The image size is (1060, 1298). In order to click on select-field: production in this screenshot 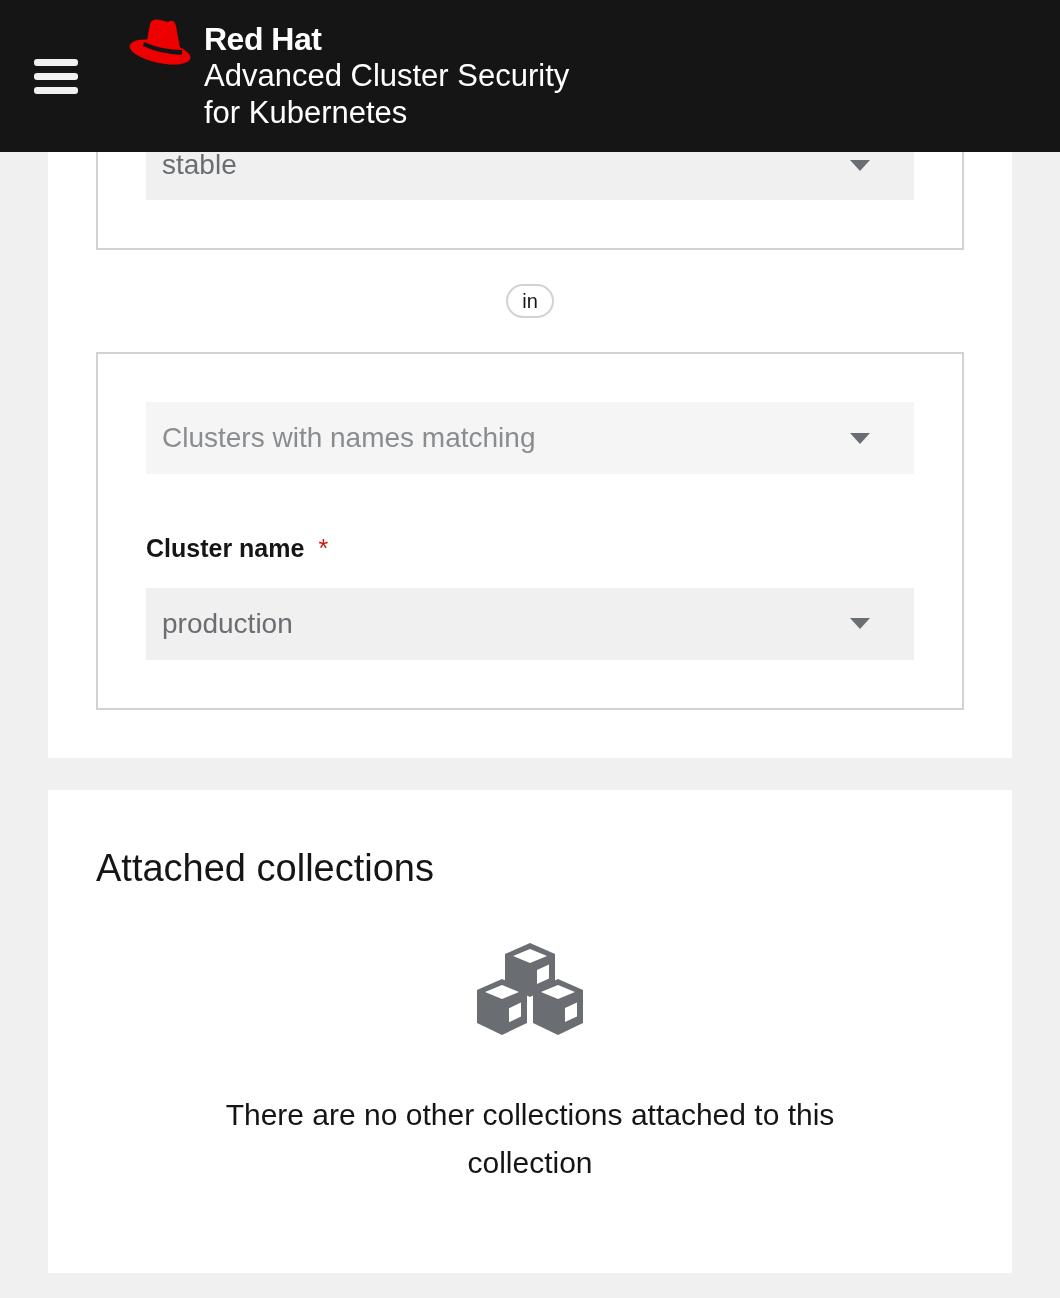, I will do `click(530, 623)`.